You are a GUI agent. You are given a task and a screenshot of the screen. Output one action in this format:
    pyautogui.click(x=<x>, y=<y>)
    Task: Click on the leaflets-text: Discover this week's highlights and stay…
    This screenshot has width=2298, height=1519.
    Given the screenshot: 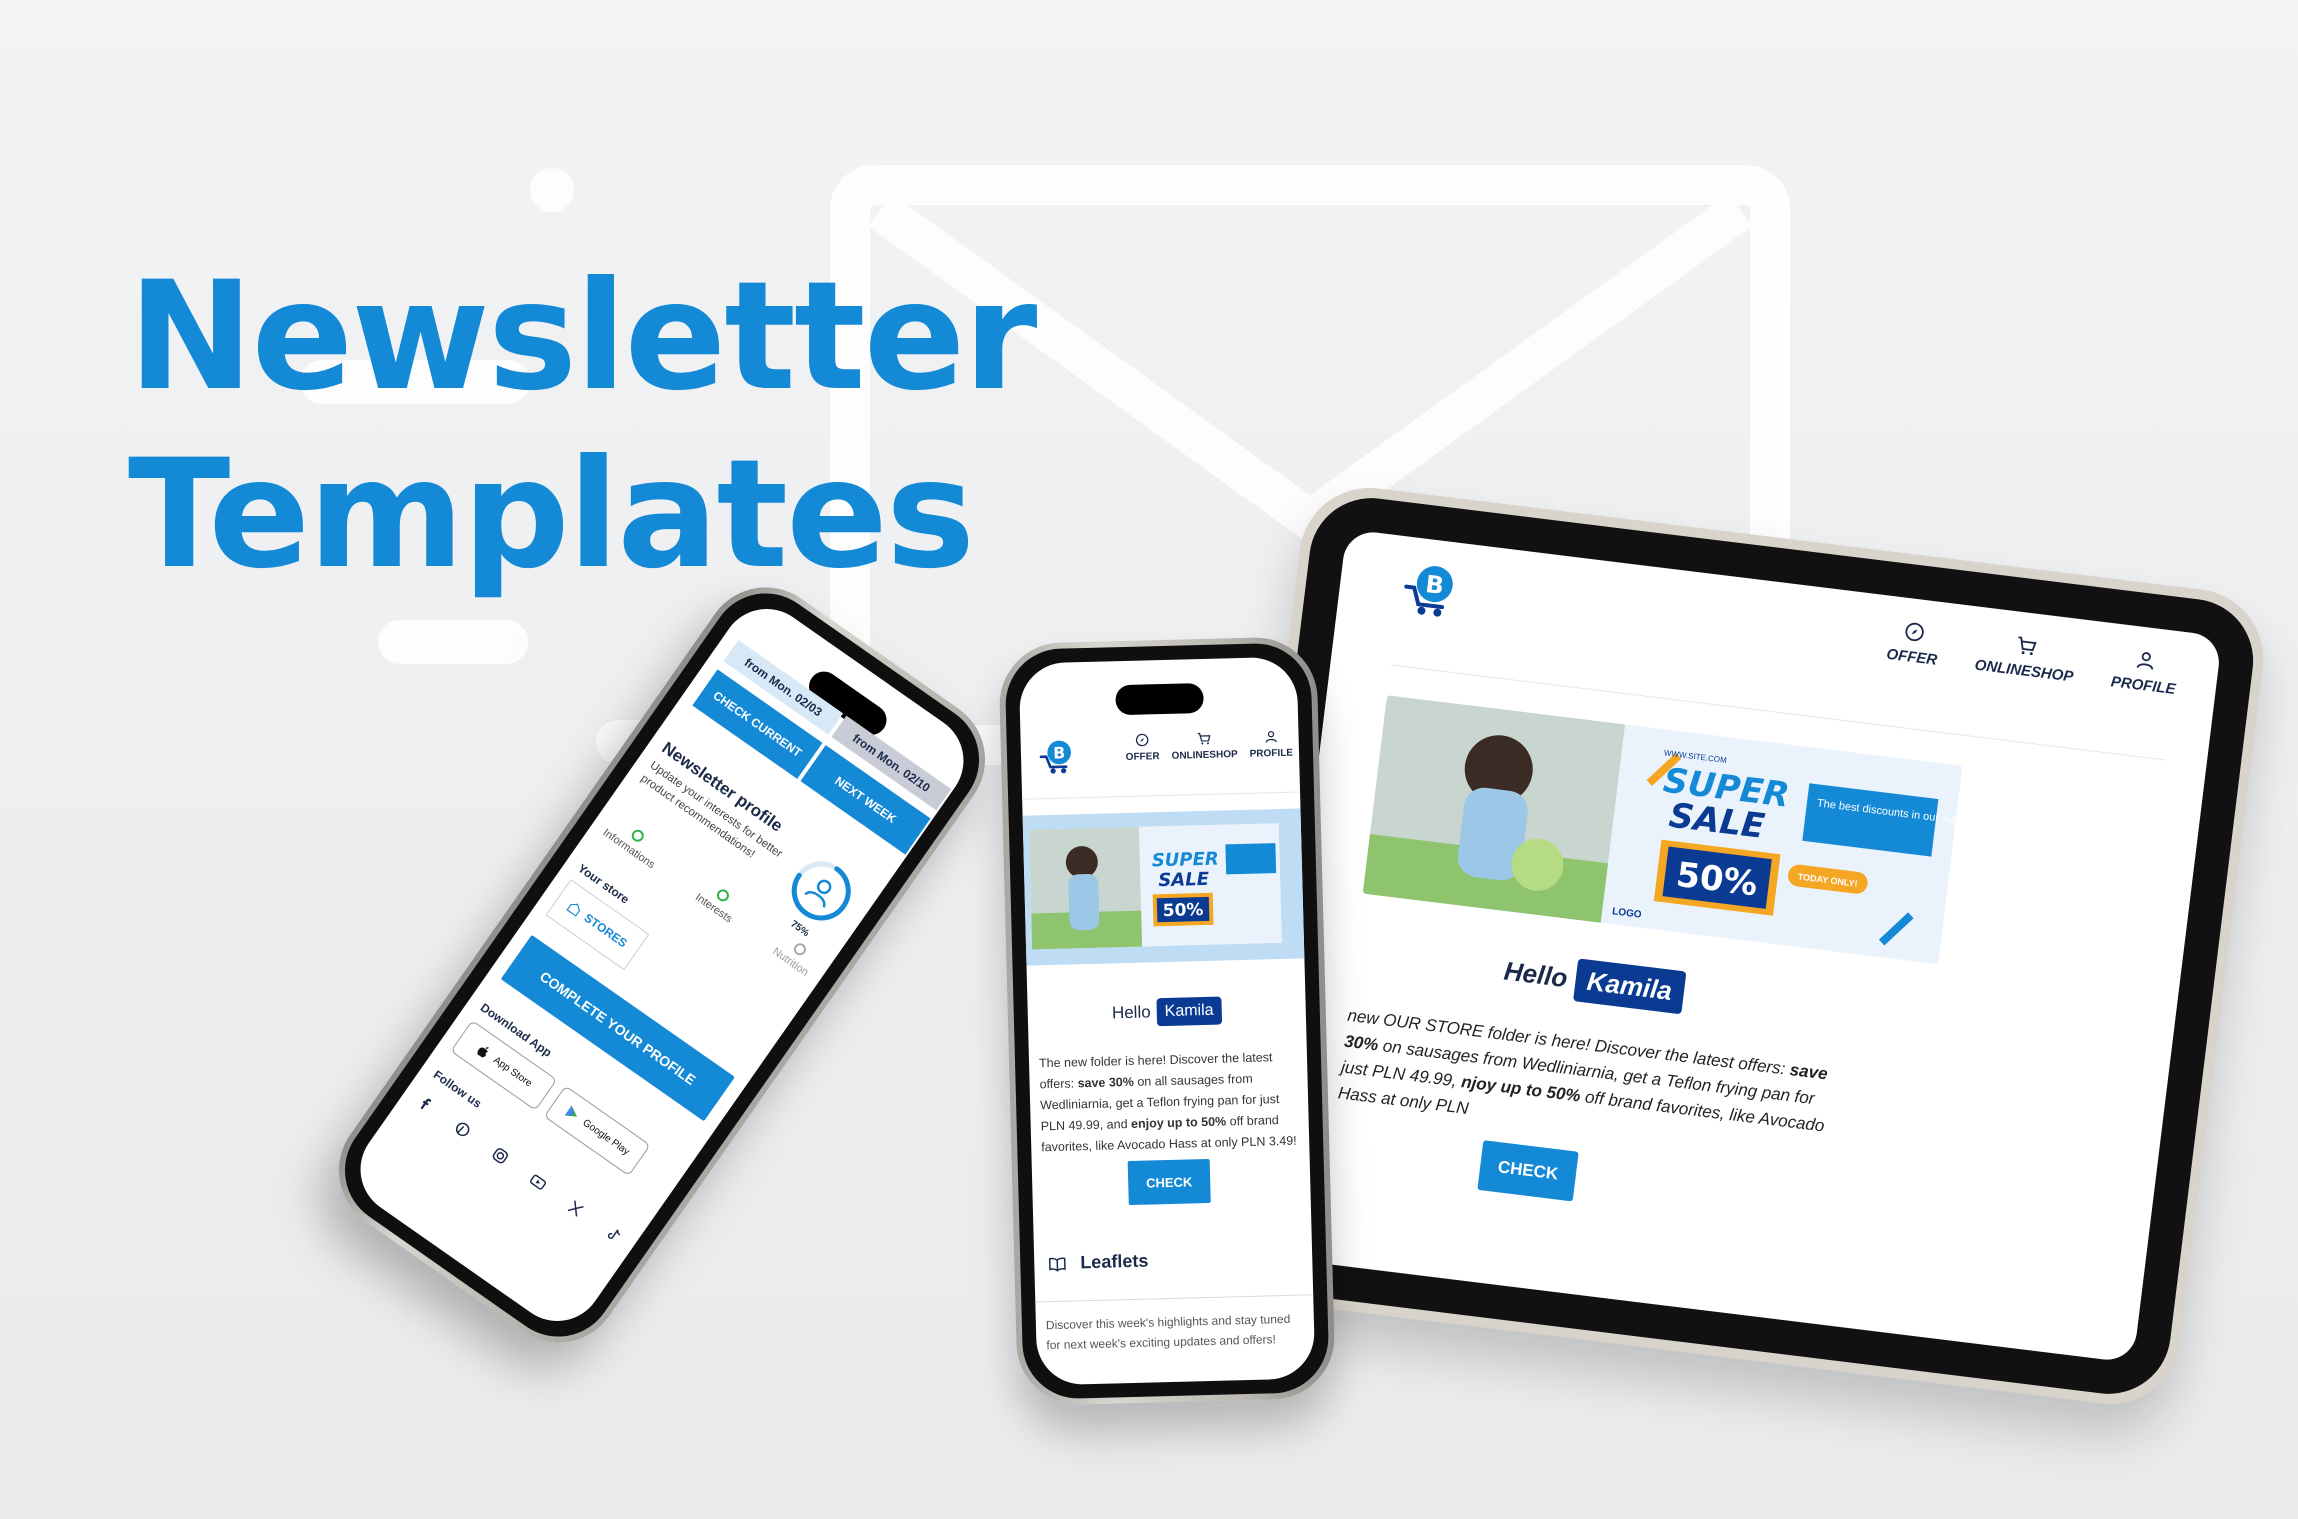 What is the action you would take?
    pyautogui.click(x=1168, y=1332)
    